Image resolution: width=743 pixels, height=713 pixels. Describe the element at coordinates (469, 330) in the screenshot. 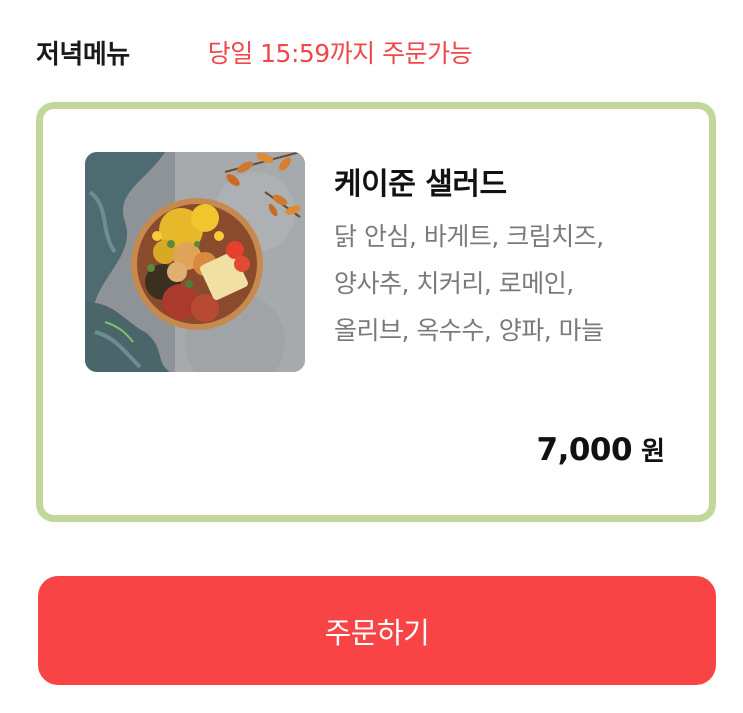

I see `ingredient-line: 올리브, 옥수수, 양파, 마늘` at that location.